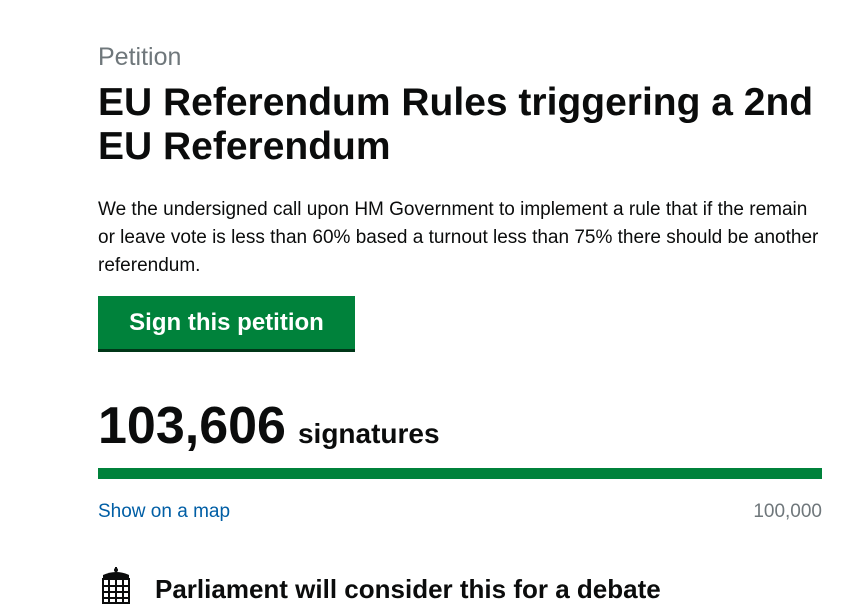 The height and width of the screenshot is (607, 850). I want to click on show-on-map-link: Show on a map, so click(164, 512).